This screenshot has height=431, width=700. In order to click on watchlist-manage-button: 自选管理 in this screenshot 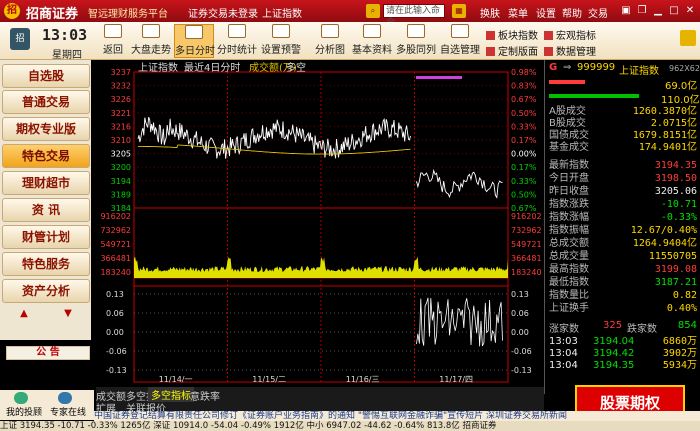, I will do `click(460, 41)`.